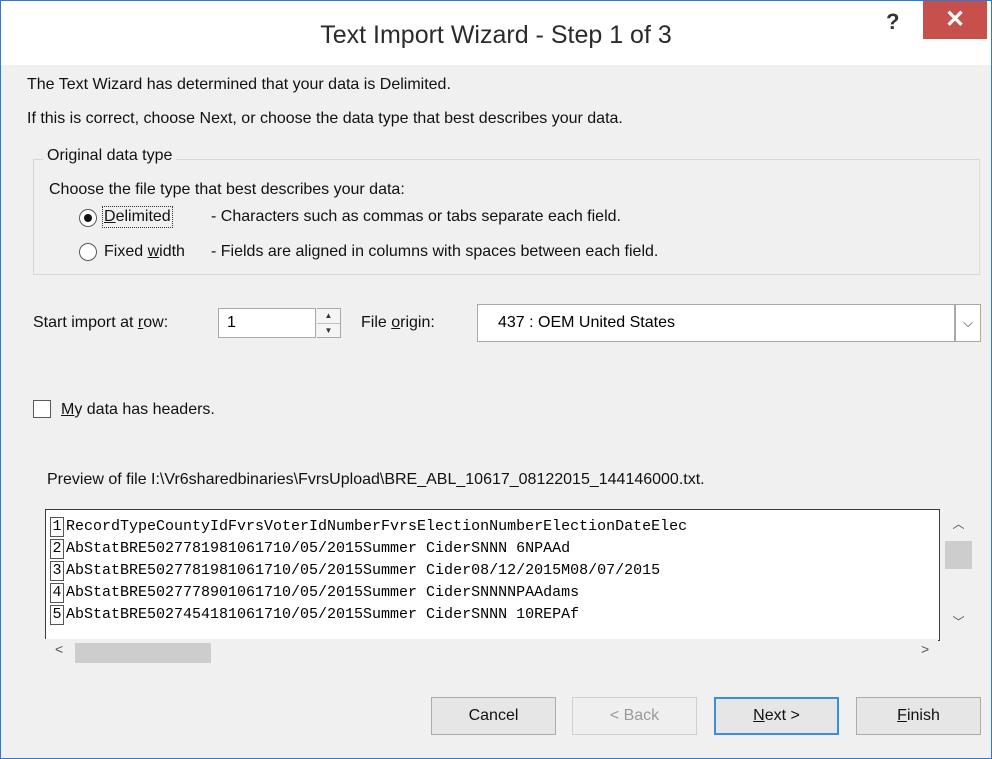  What do you see at coordinates (958, 555) in the screenshot?
I see `vertical-scroll-thumb` at bounding box center [958, 555].